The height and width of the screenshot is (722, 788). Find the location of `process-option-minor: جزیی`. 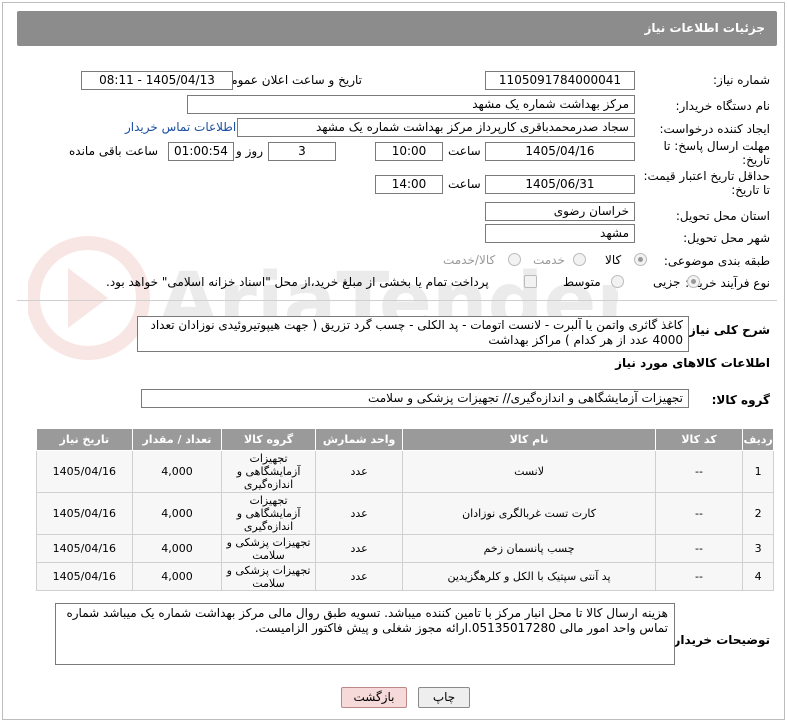

process-option-minor: جزیی is located at coordinates (667, 282).